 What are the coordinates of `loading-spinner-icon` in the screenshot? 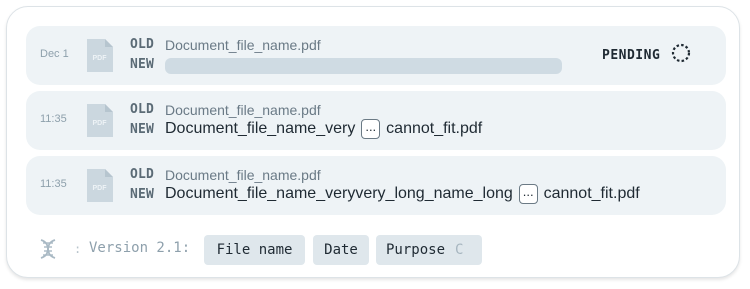 It's located at (681, 53).